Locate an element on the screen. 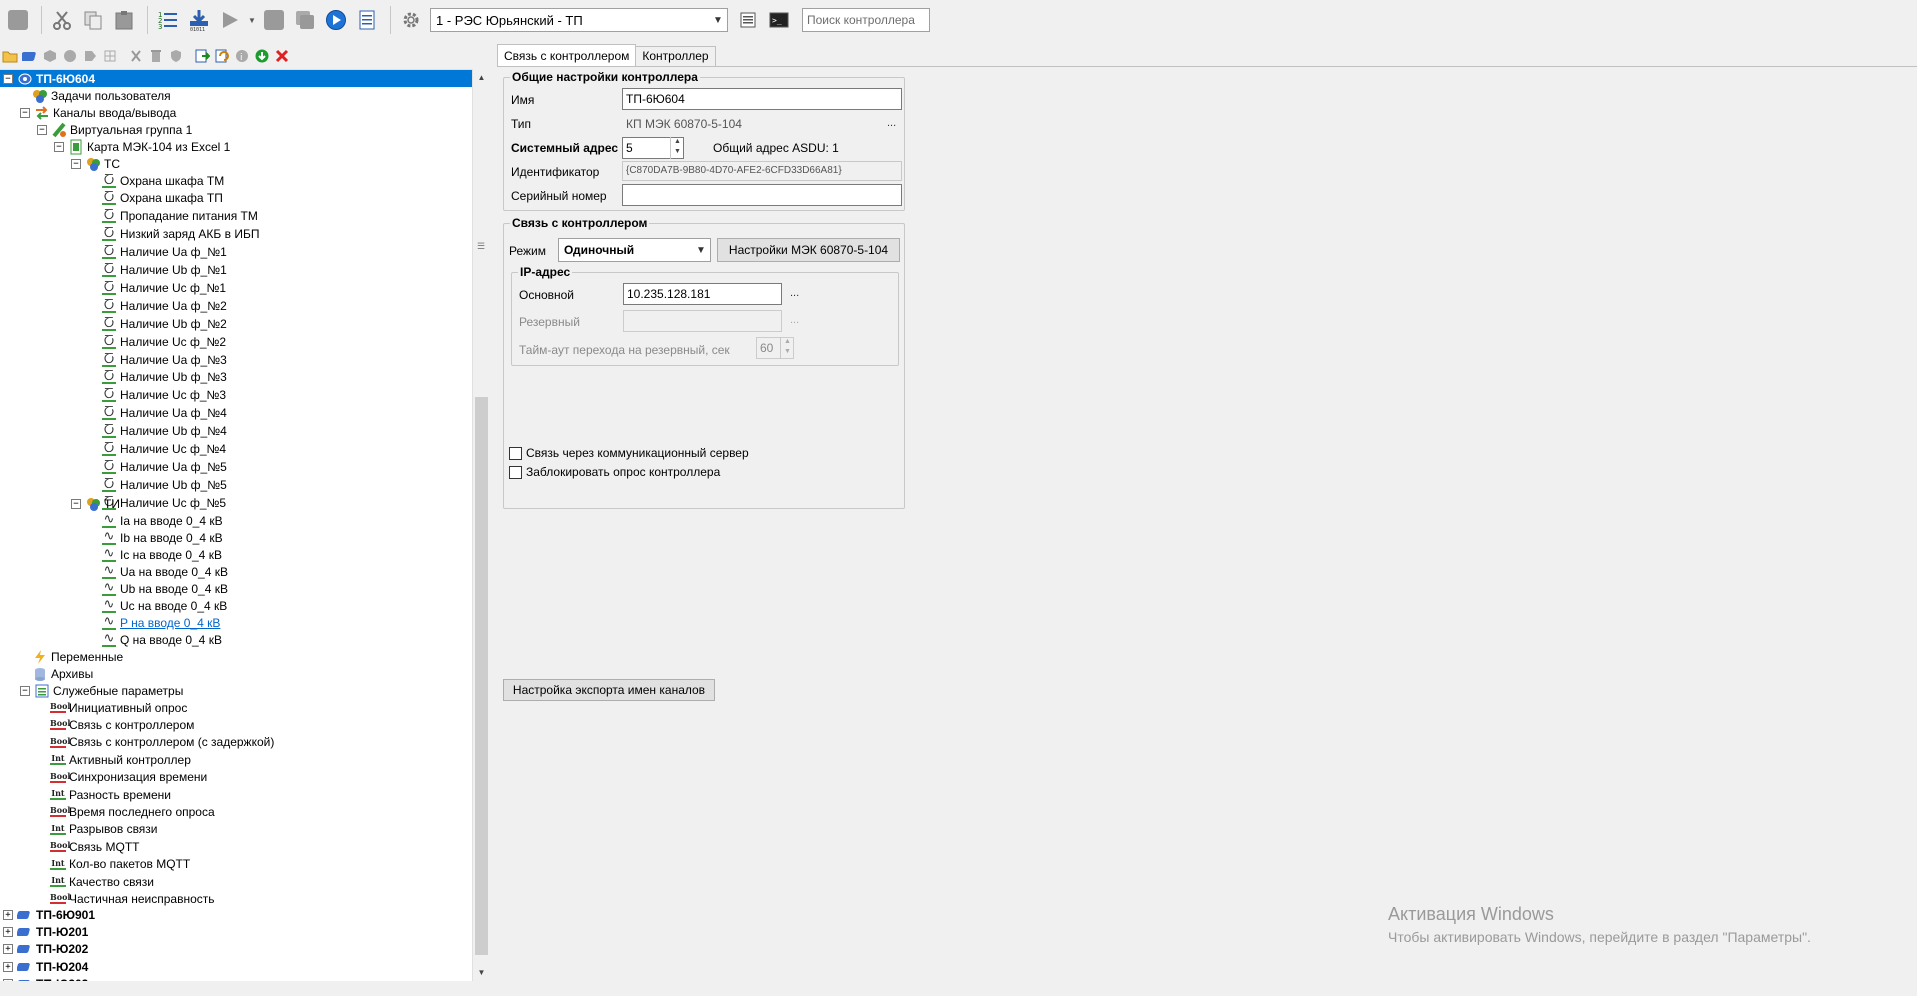  tab-controller: Контроллер is located at coordinates (675, 56).